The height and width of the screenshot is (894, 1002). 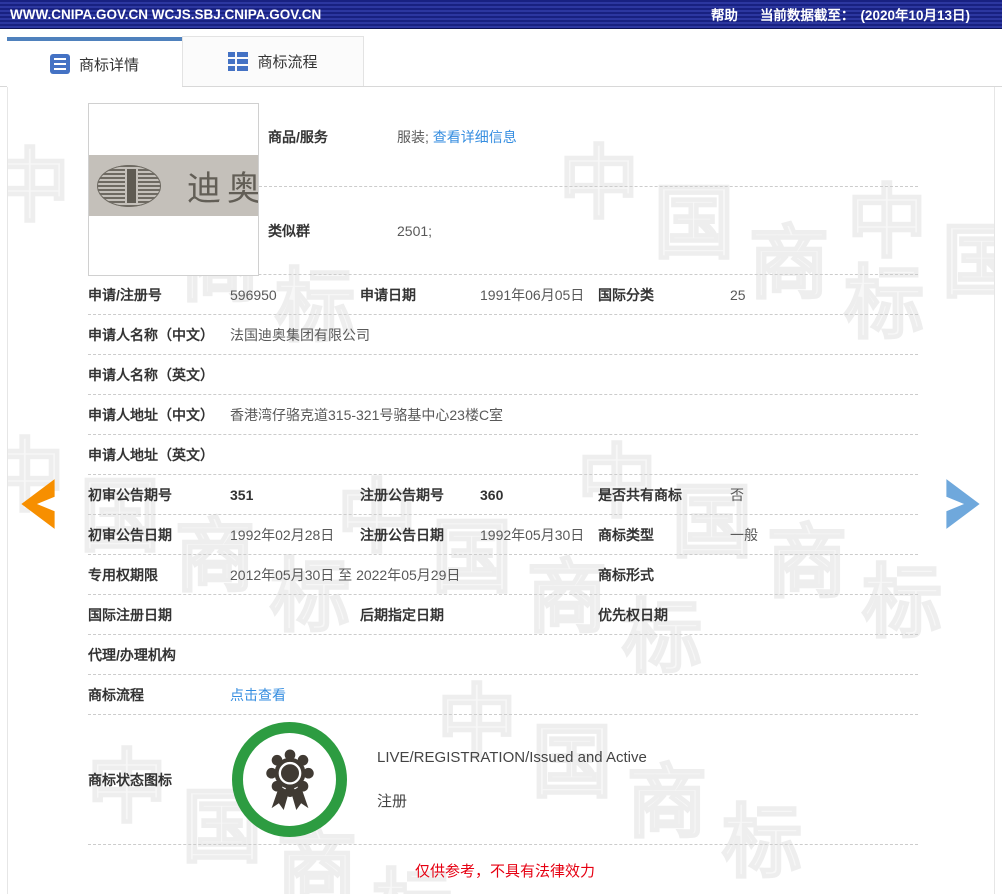 I want to click on field-label: 类似群, so click(x=289, y=231).